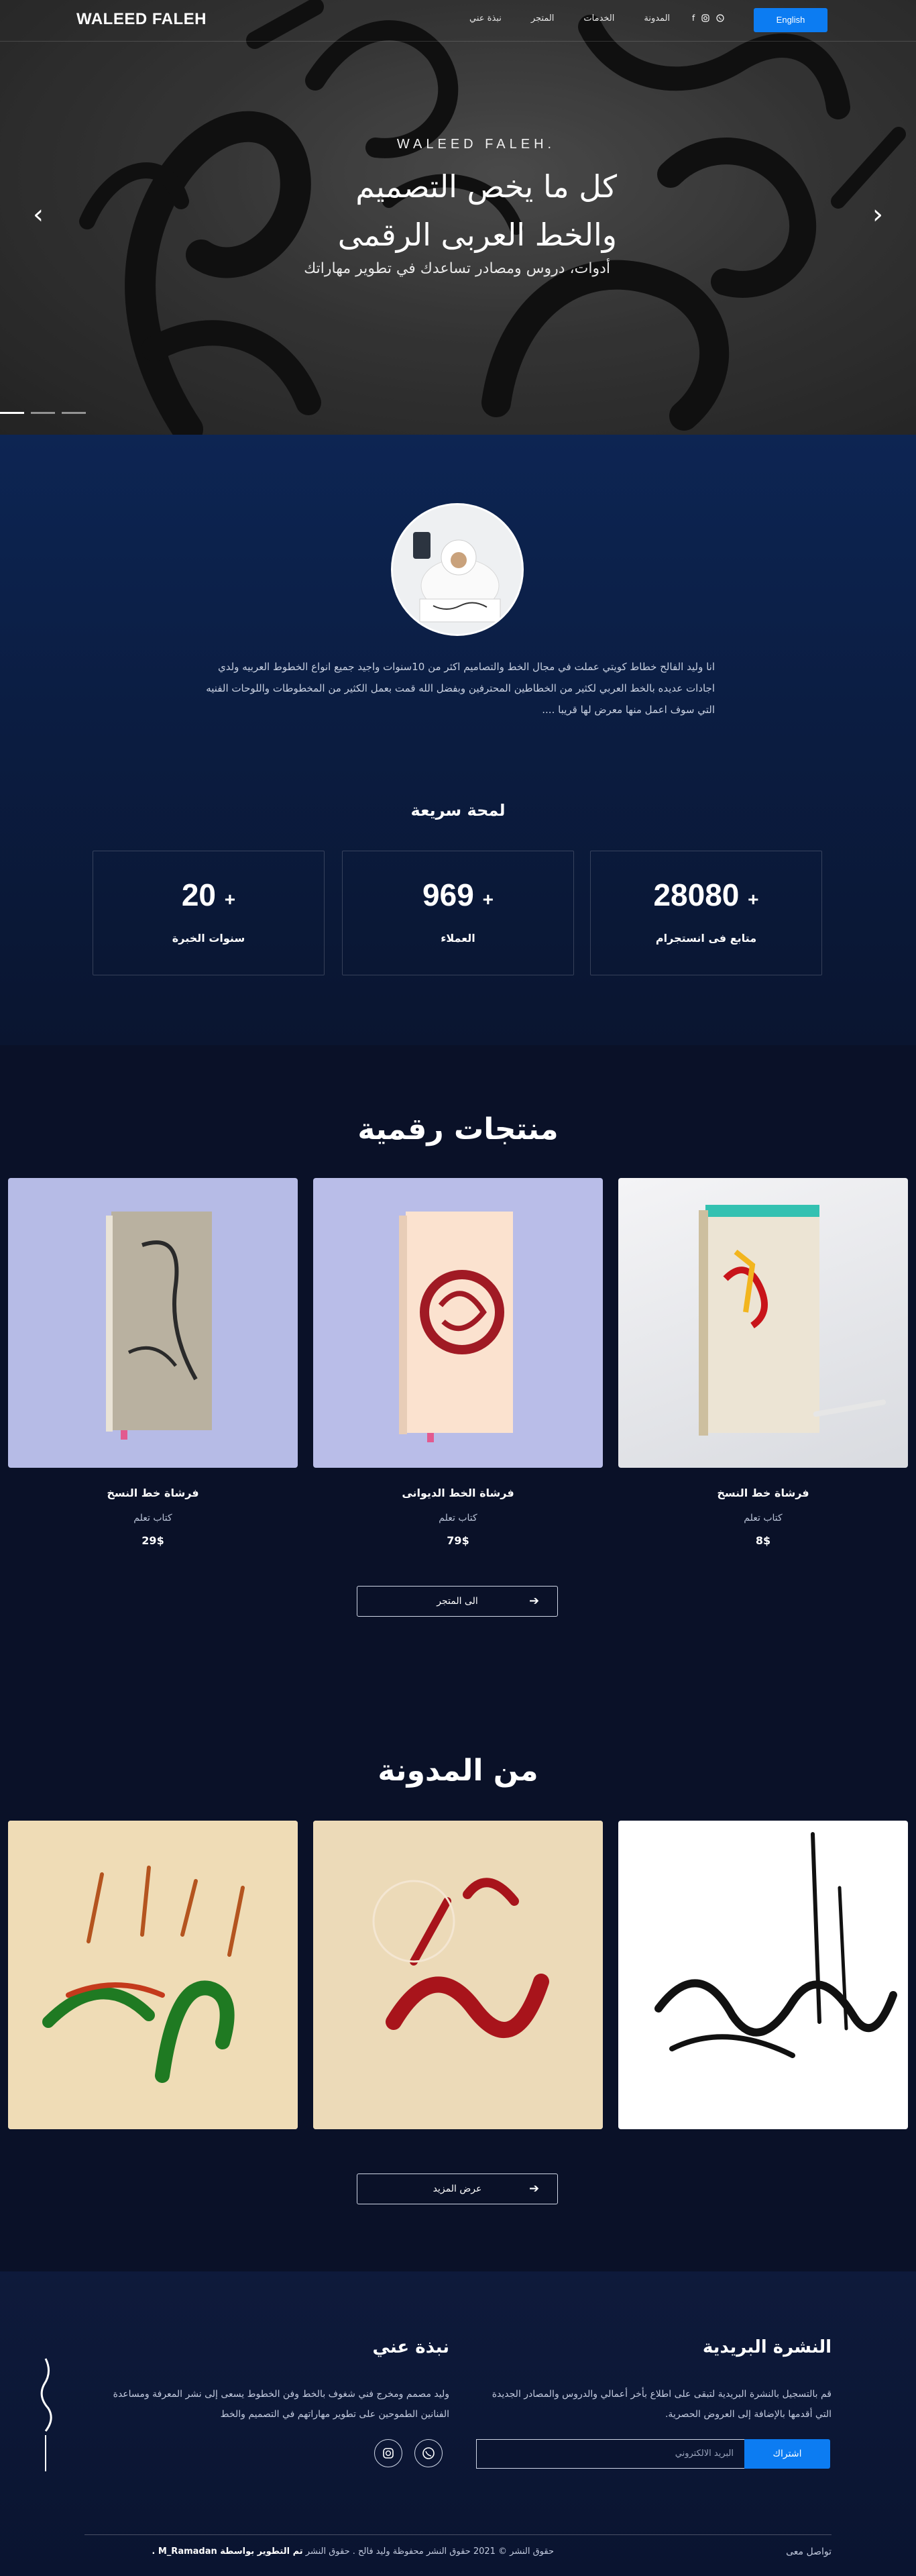 This screenshot has height=2576, width=916. What do you see at coordinates (458, 913) in the screenshot?
I see `stat-card-clients: 969 + العملاء` at bounding box center [458, 913].